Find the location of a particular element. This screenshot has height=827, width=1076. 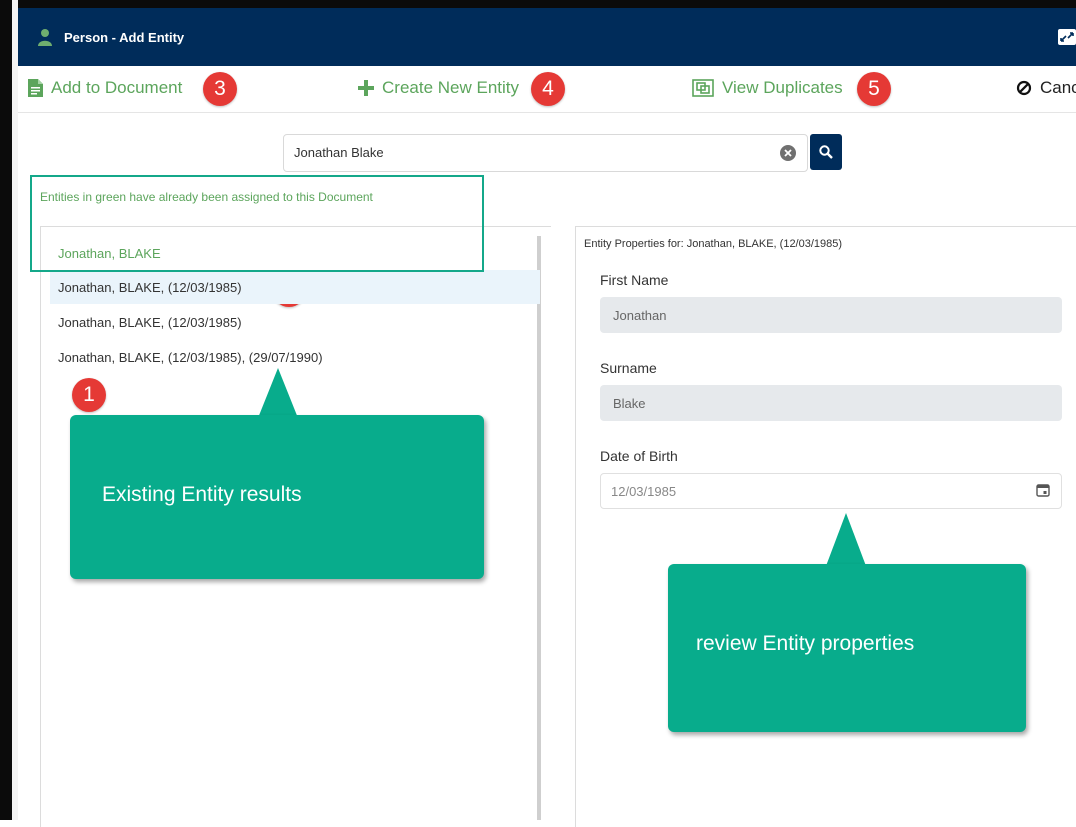

callout-review-entity-properties: review Entity properties is located at coordinates (847, 648).